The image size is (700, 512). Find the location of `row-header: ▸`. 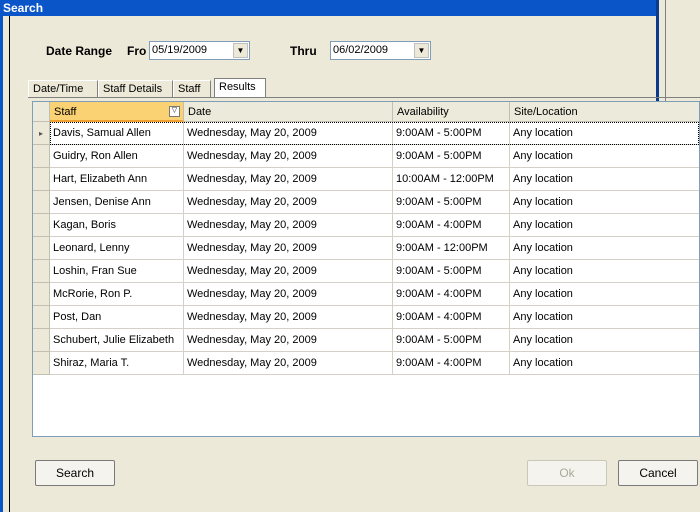

row-header: ▸ is located at coordinates (41, 133).